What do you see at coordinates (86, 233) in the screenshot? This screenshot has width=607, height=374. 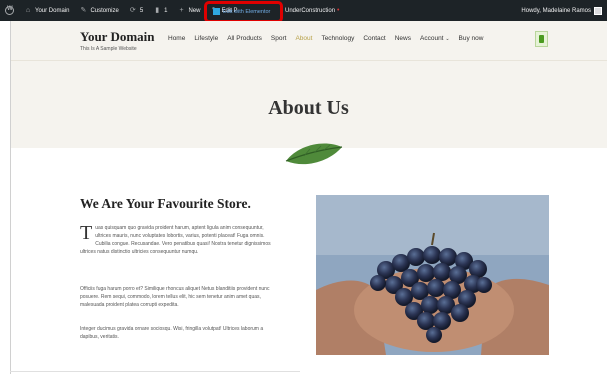 I see `drop-cap: T` at bounding box center [86, 233].